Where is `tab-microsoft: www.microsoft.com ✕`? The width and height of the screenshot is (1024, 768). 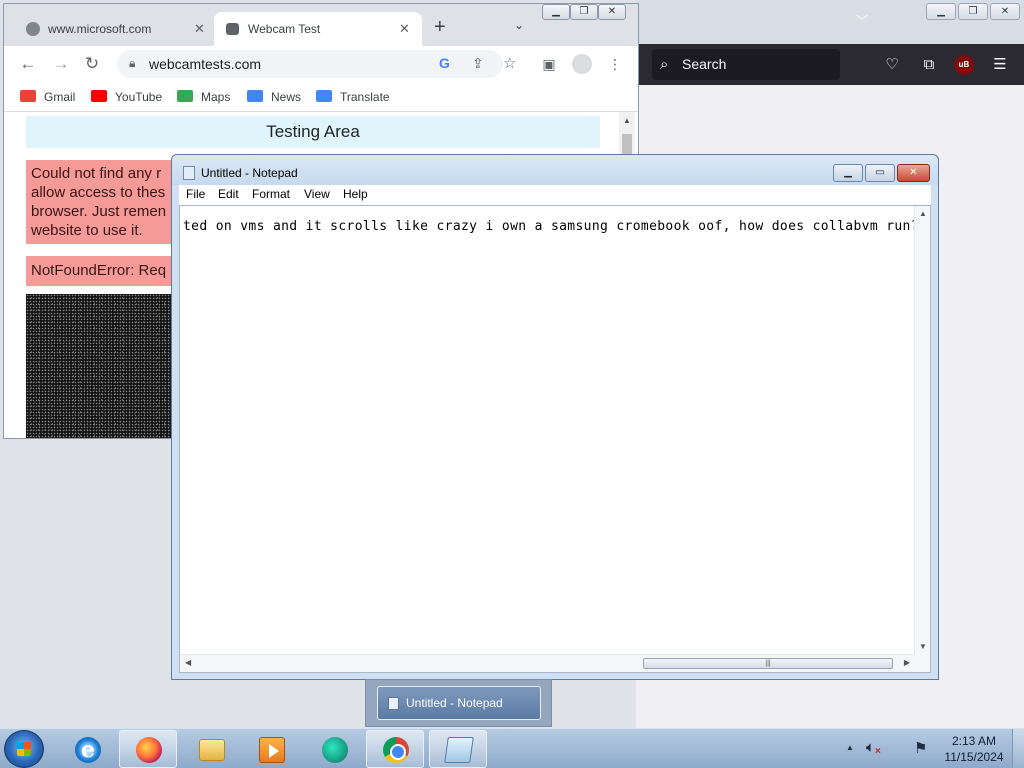 tab-microsoft: www.microsoft.com ✕ is located at coordinates (114, 29).